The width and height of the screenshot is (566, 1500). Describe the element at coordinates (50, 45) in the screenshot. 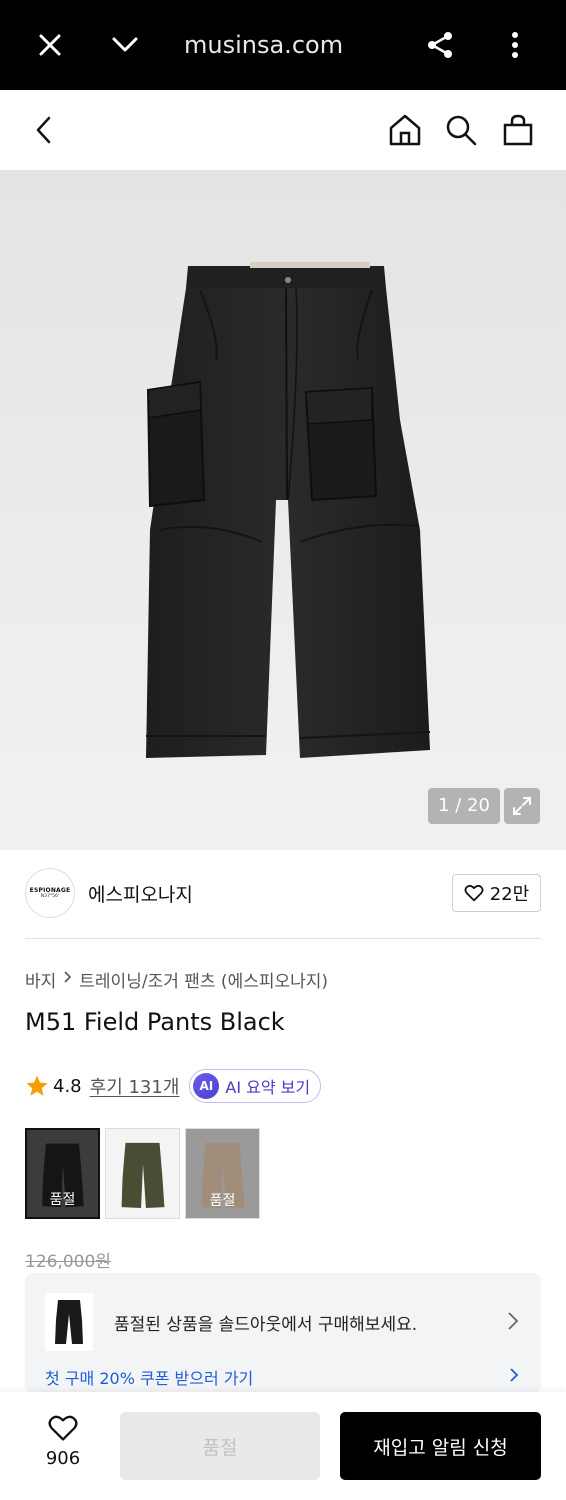

I see `close-icon` at that location.